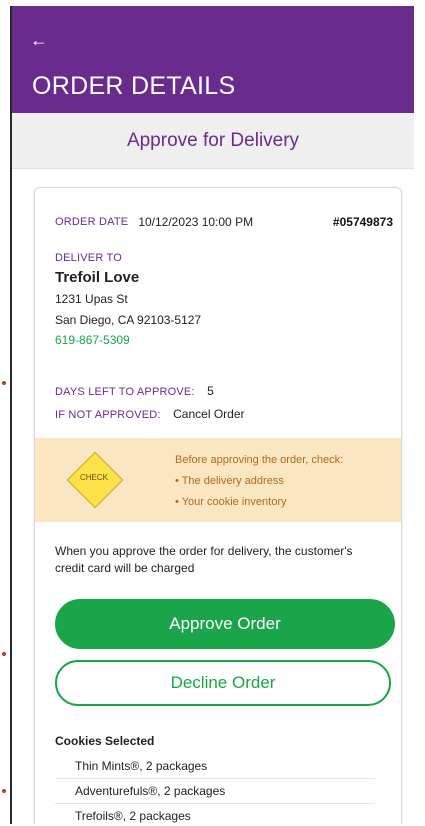 Image resolution: width=425 pixels, height=826 pixels. Describe the element at coordinates (362, 222) in the screenshot. I see `order-number: #05749873` at that location.